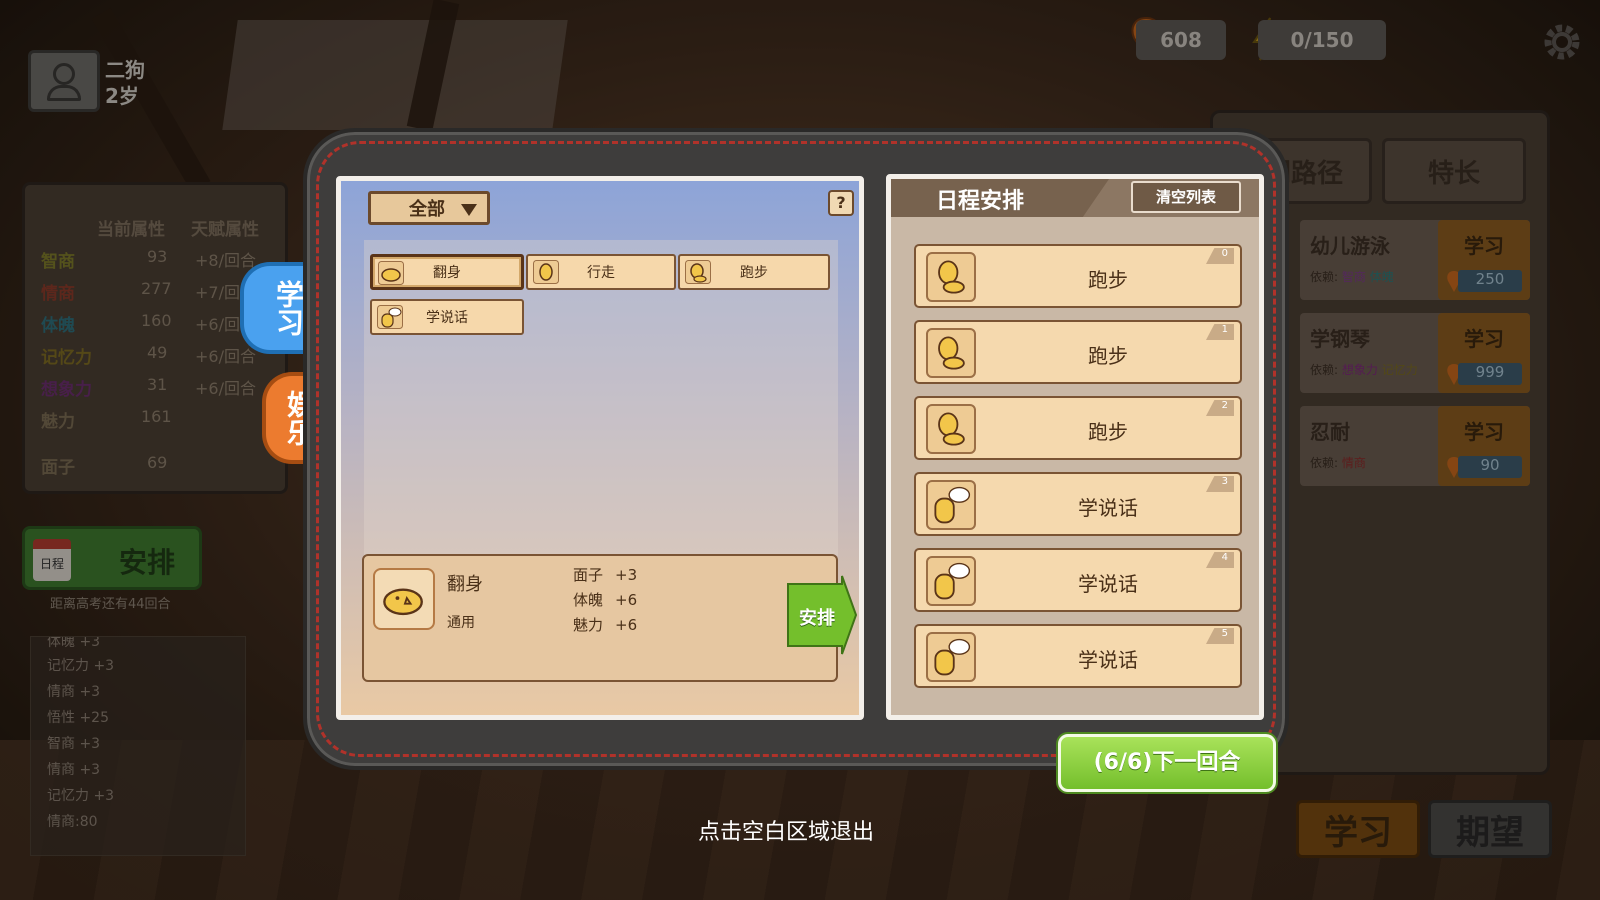  I want to click on help-button: ?, so click(841, 203).